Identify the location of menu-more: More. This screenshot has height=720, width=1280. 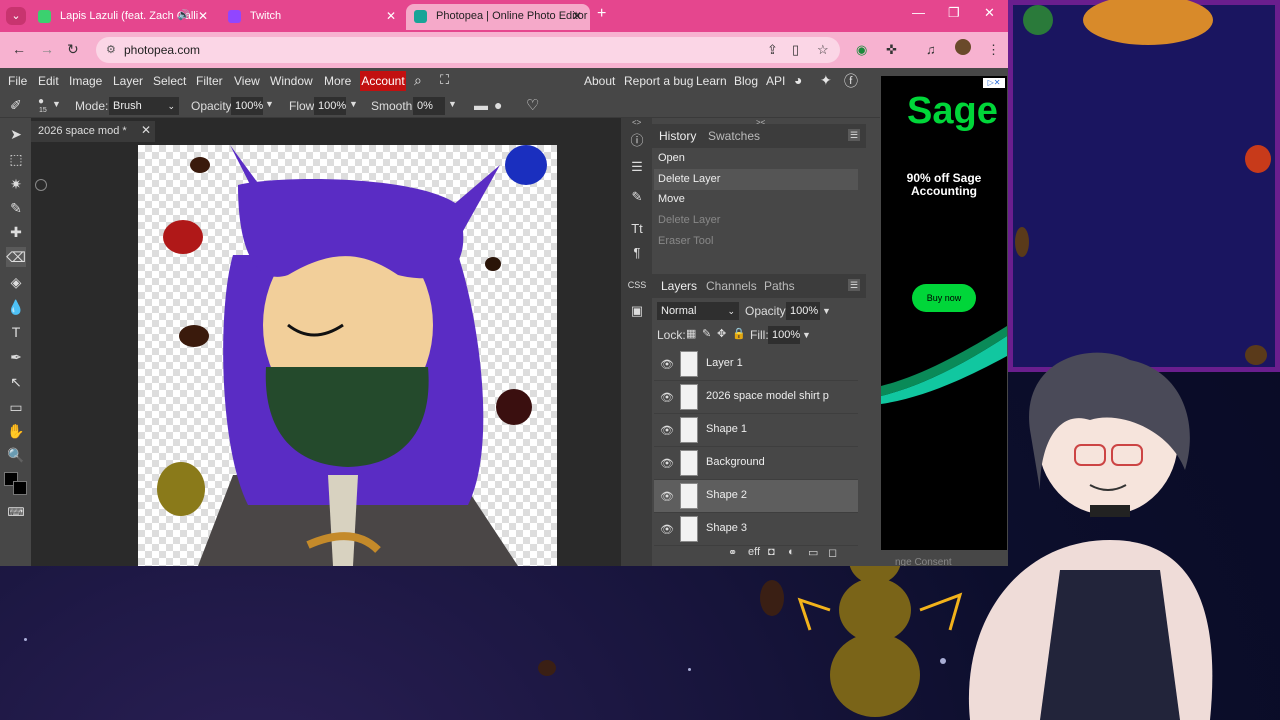
(337, 81).